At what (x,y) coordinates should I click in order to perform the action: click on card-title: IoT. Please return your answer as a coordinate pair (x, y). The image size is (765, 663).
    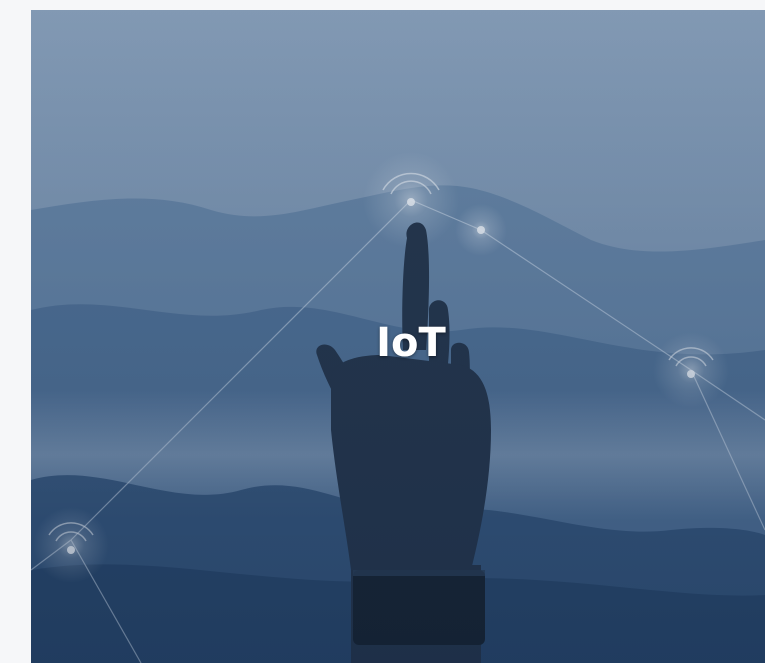
    Looking at the image, I should click on (411, 343).